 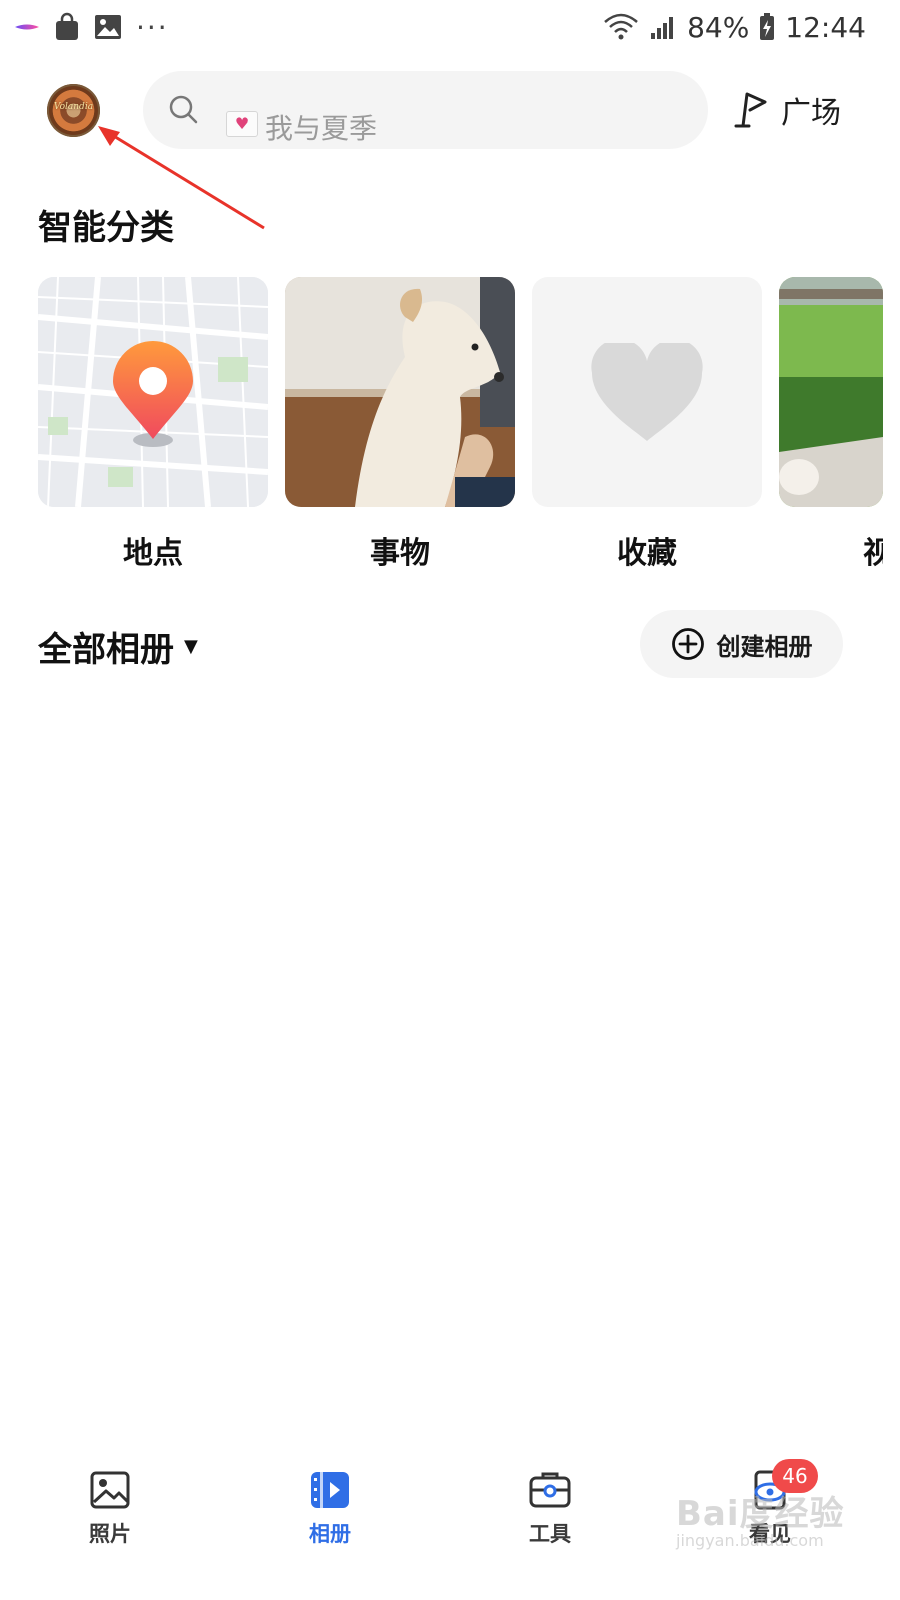 I want to click on create-album-button: 创建相册, so click(x=741, y=644).